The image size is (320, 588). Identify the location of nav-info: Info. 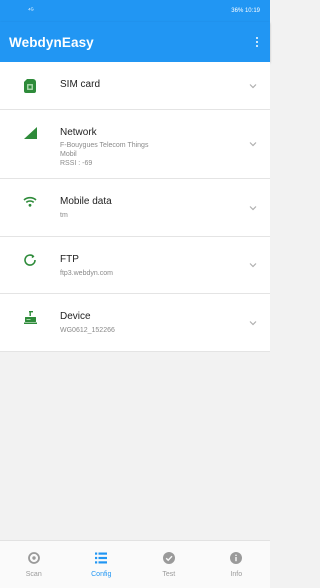
(237, 564).